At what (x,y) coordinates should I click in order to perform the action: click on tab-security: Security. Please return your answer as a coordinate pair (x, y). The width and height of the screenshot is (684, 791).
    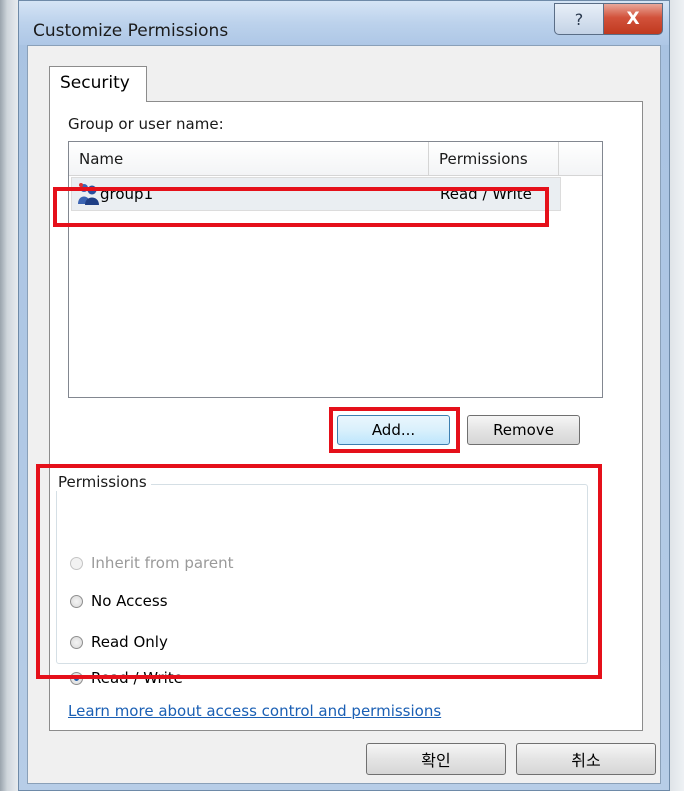
    Looking at the image, I should click on (98, 84).